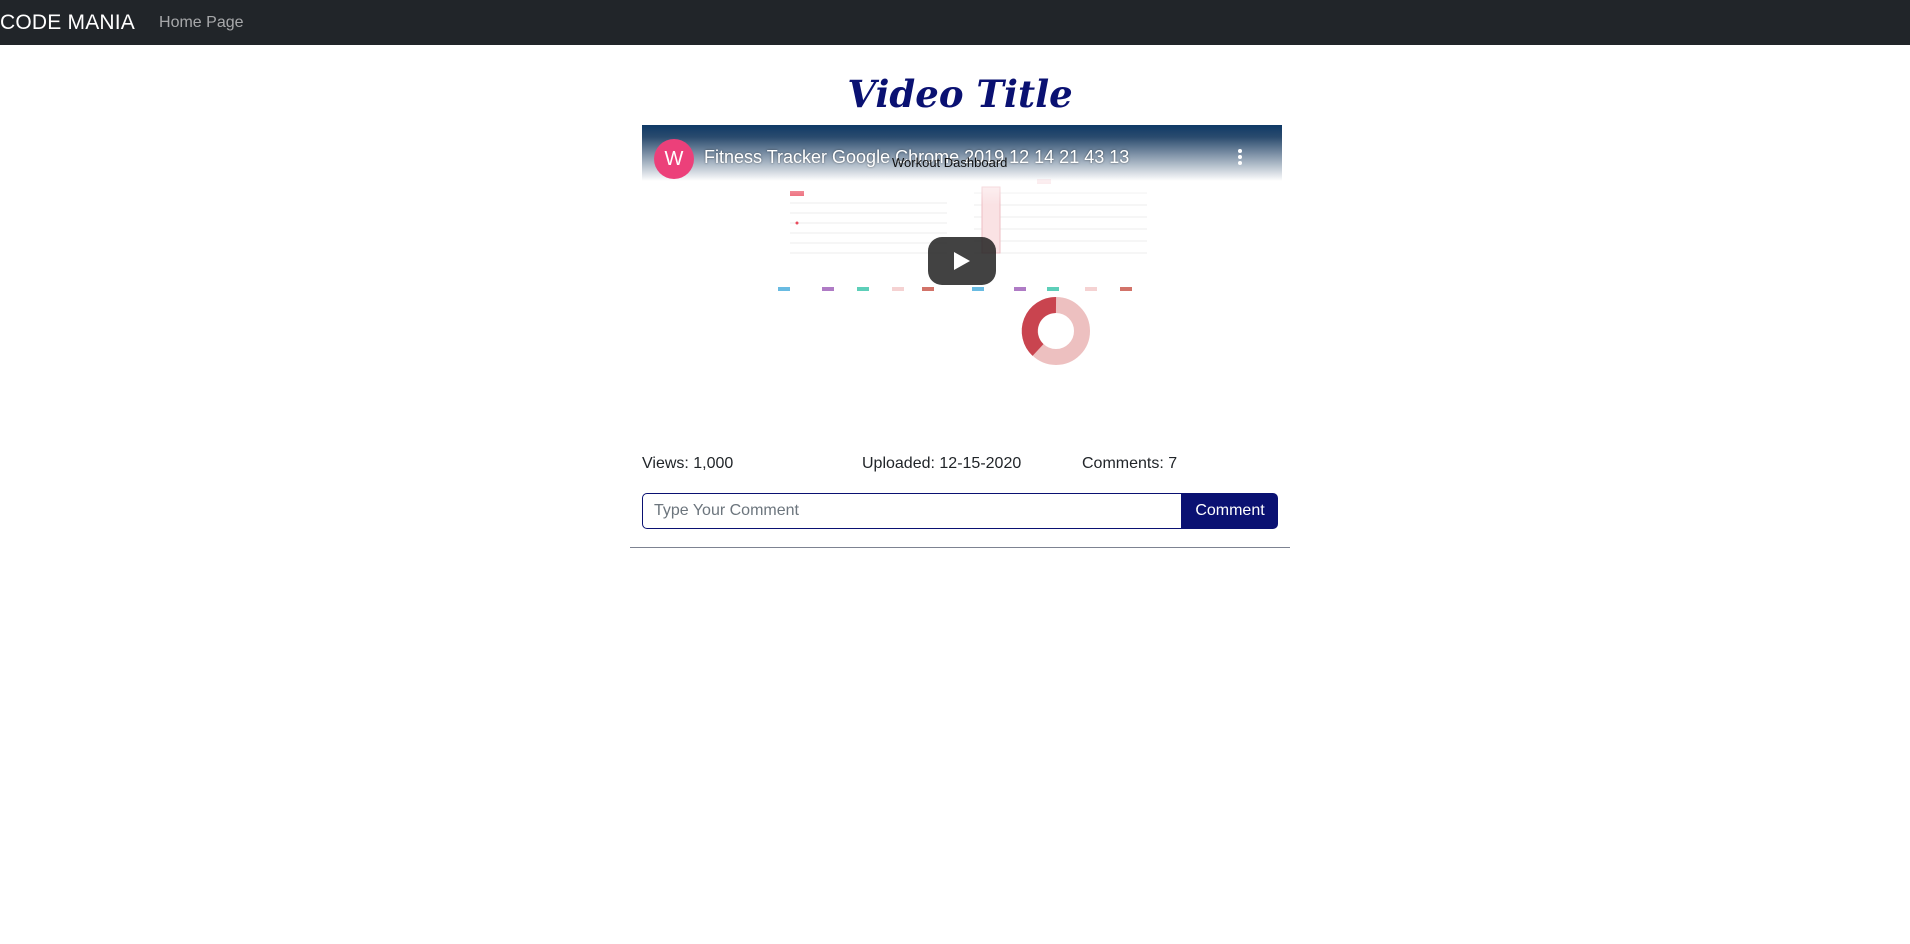 Image resolution: width=1910 pixels, height=944 pixels. What do you see at coordinates (201, 23) in the screenshot?
I see `nav-home-link: Home Page` at bounding box center [201, 23].